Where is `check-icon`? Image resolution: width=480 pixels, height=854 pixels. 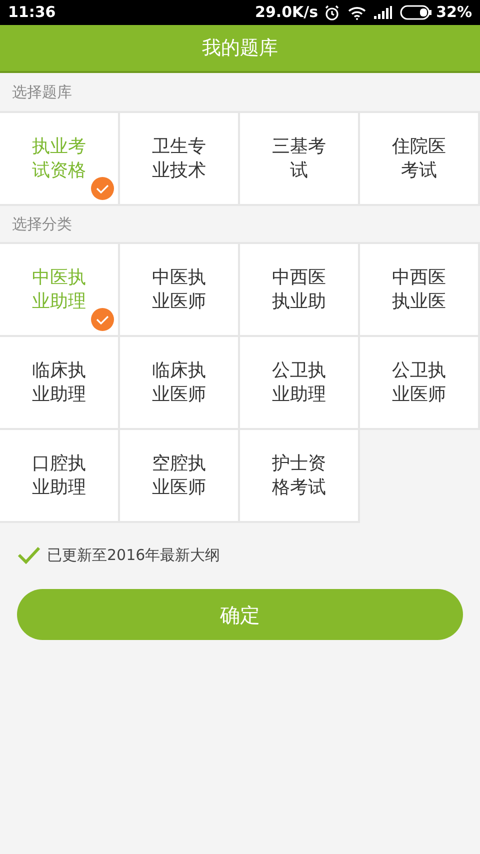
check-icon is located at coordinates (29, 555).